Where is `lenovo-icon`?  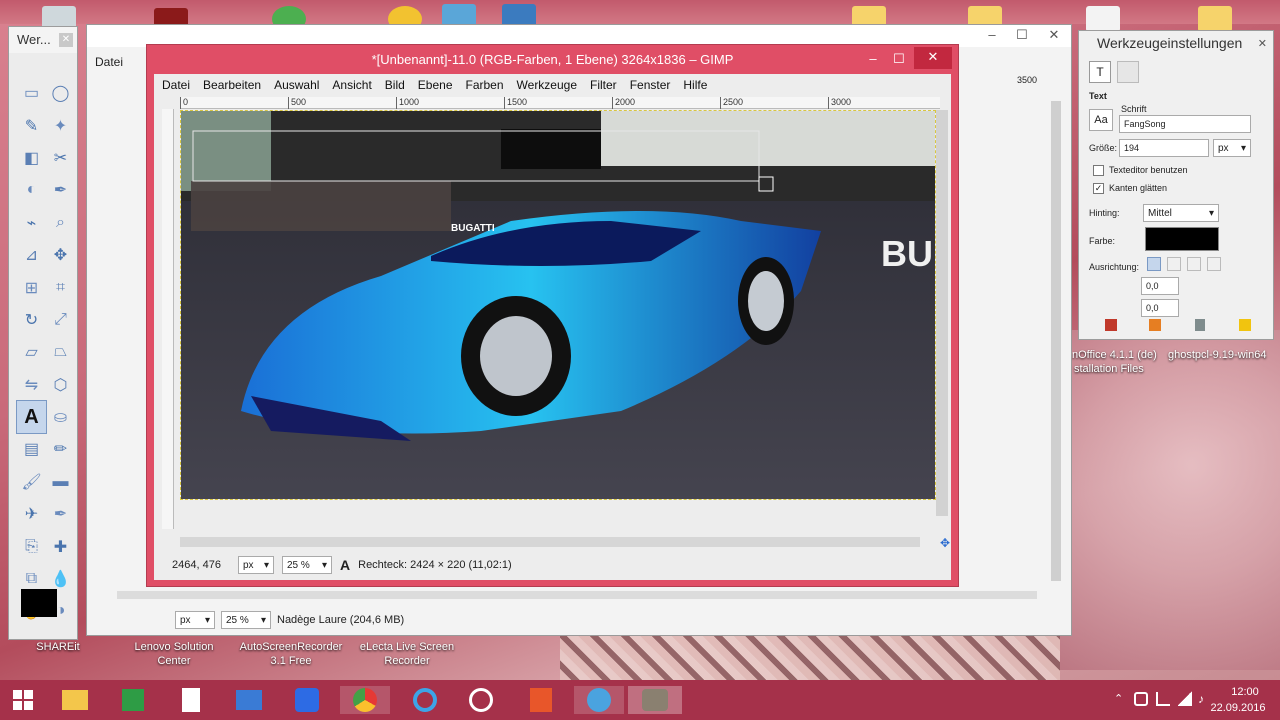
lenovo-icon is located at coordinates (249, 700).